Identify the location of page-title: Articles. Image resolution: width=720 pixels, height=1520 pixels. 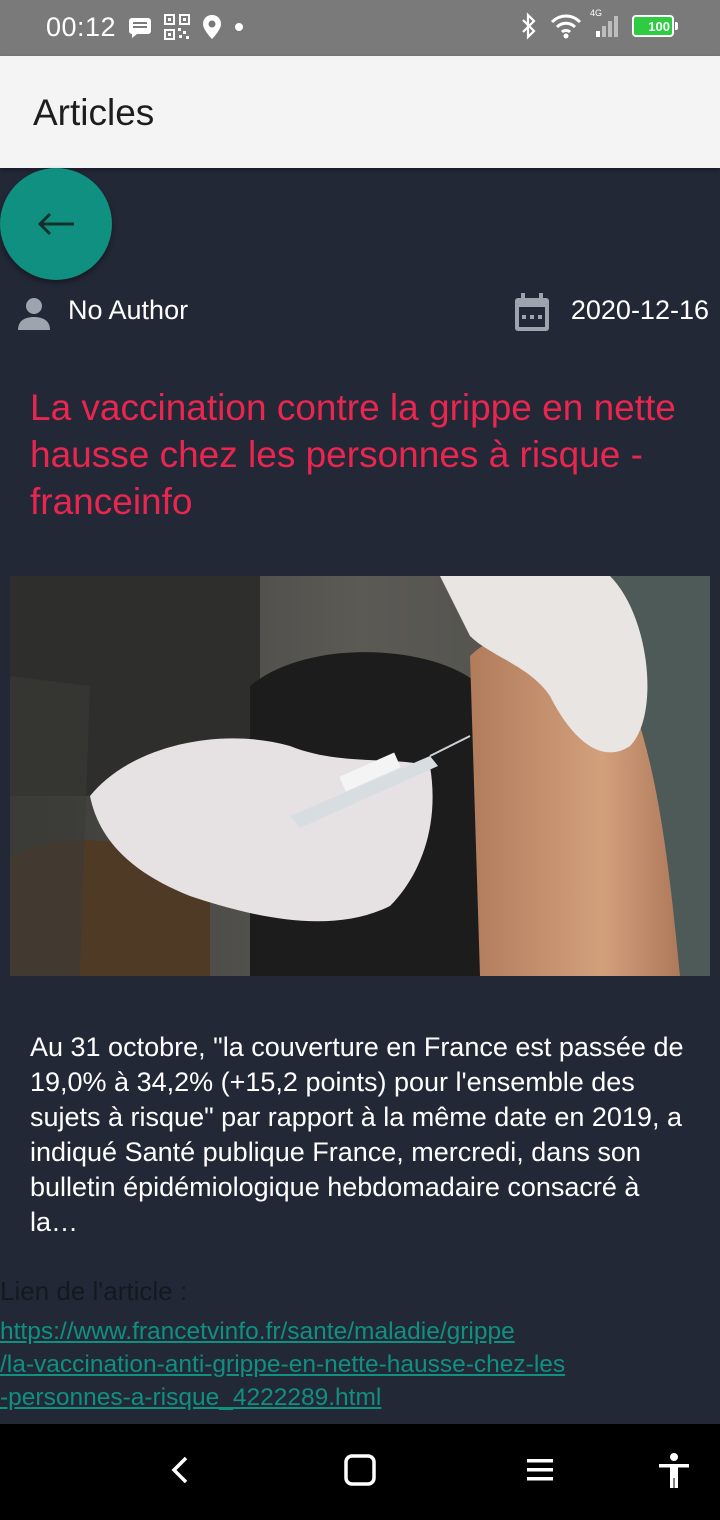
(94, 112).